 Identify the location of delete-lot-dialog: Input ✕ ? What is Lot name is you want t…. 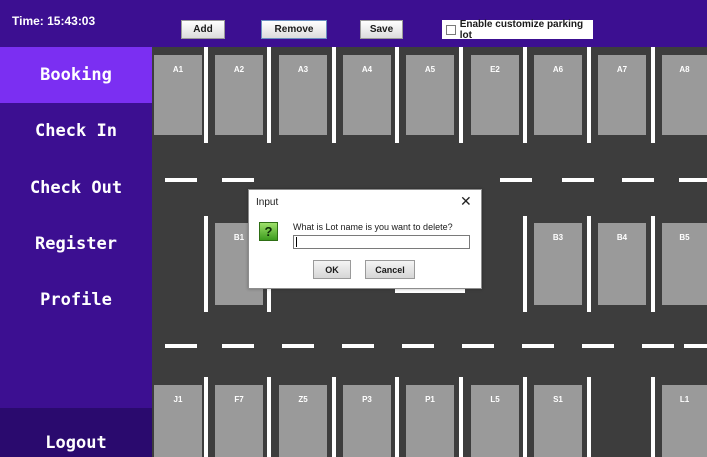
(365, 239).